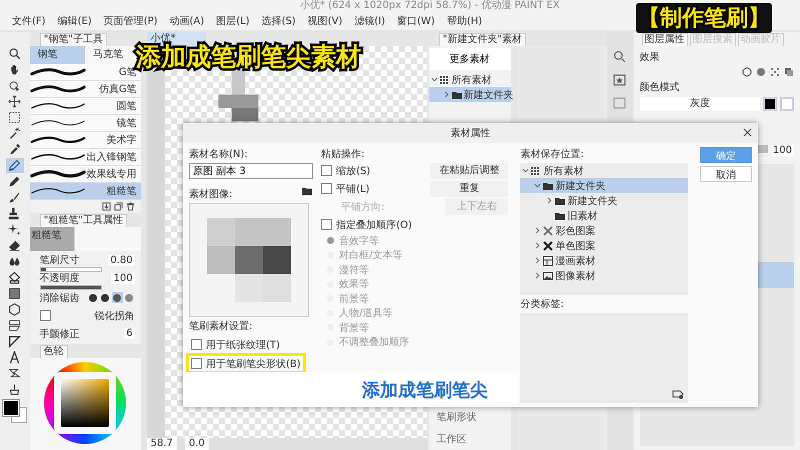 This screenshot has width=800, height=450. Describe the element at coordinates (123, 278) in the screenshot. I see `property-value: 100` at that location.